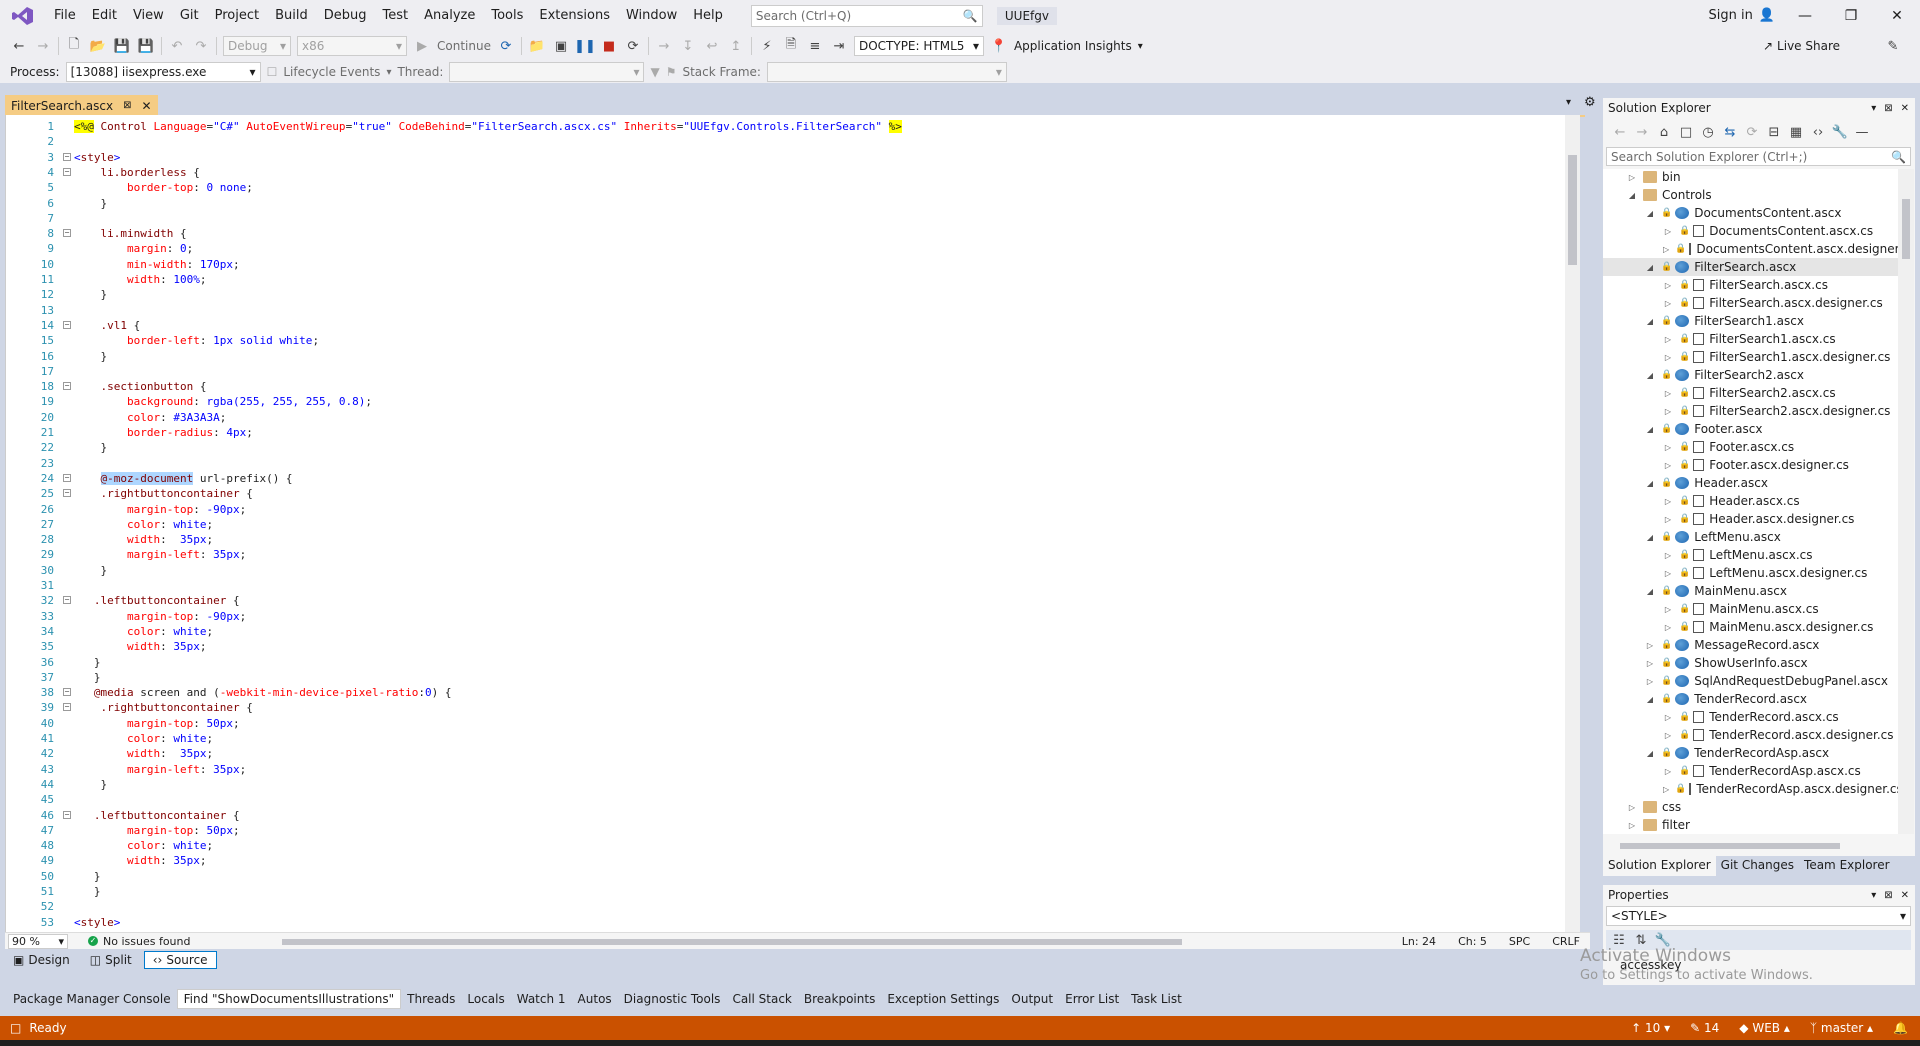 This screenshot has height=1046, width=1920. What do you see at coordinates (786, 386) in the screenshot?
I see `code-line: 18− .sectionbutton {` at bounding box center [786, 386].